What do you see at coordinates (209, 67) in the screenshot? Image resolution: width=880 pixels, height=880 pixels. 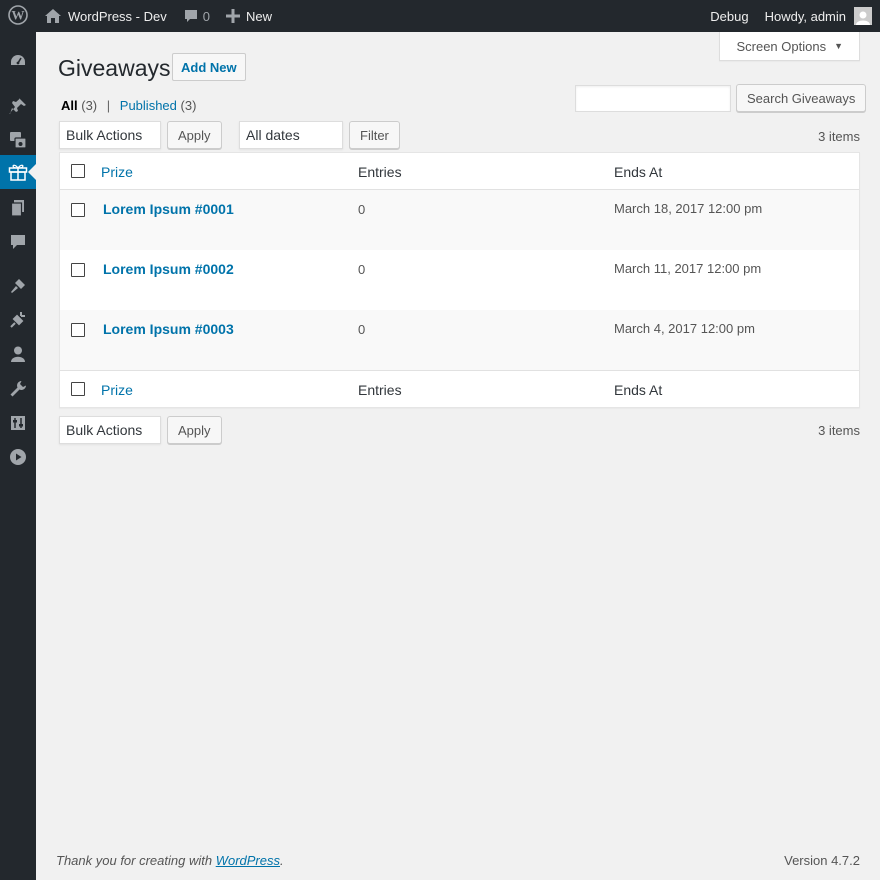 I see `add-new-button: Add New` at bounding box center [209, 67].